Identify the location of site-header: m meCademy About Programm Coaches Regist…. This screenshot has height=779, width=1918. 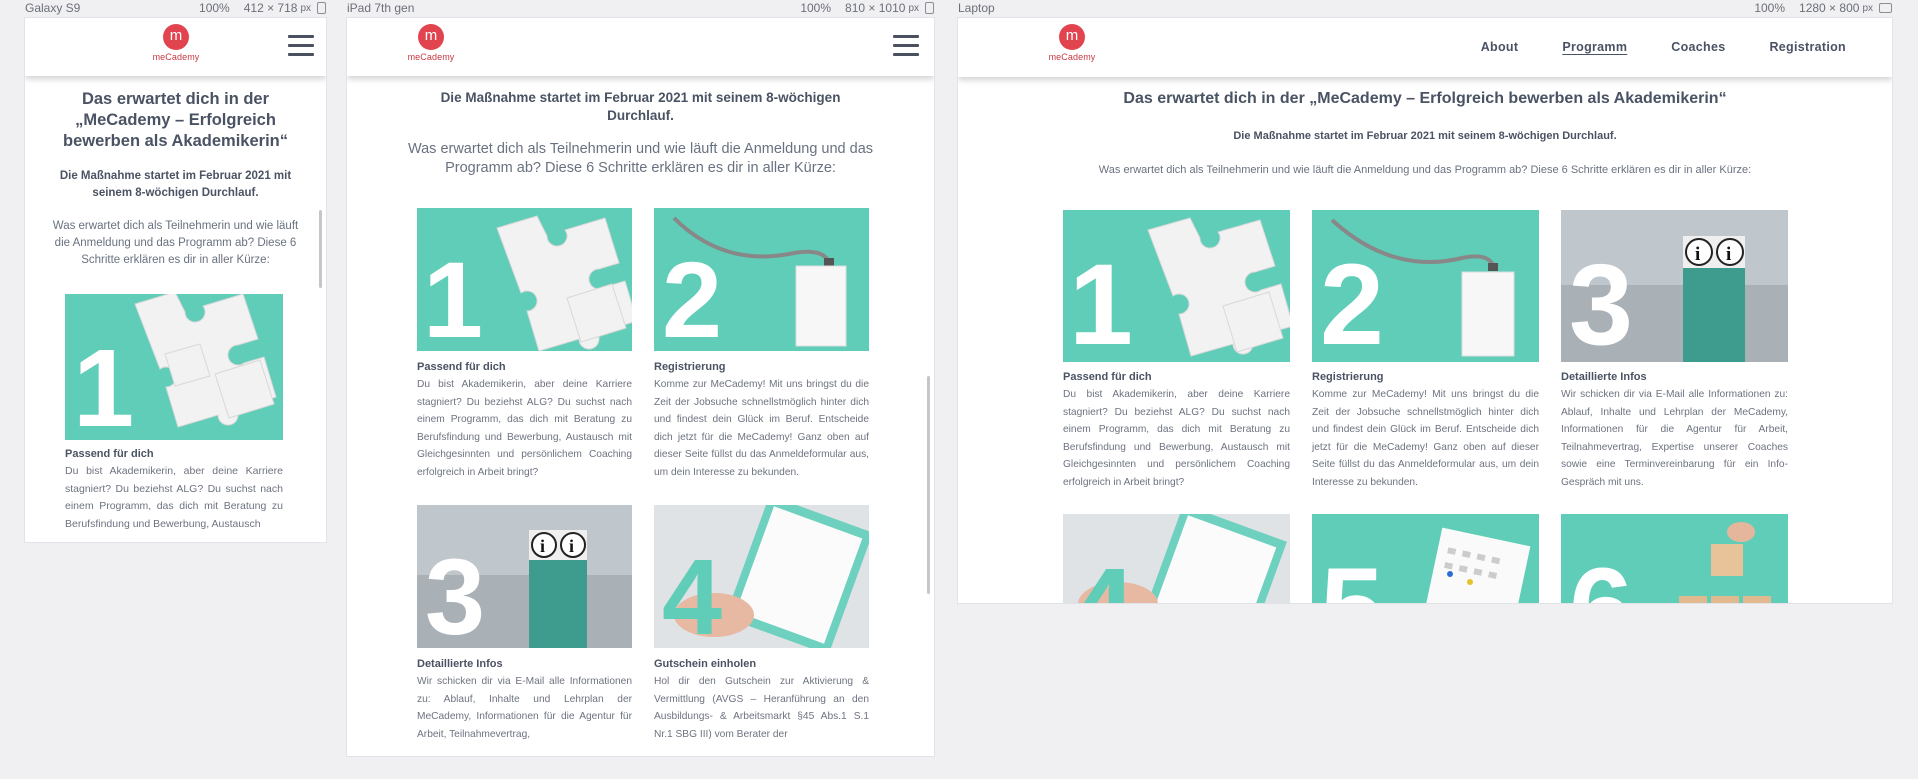
(1425, 47).